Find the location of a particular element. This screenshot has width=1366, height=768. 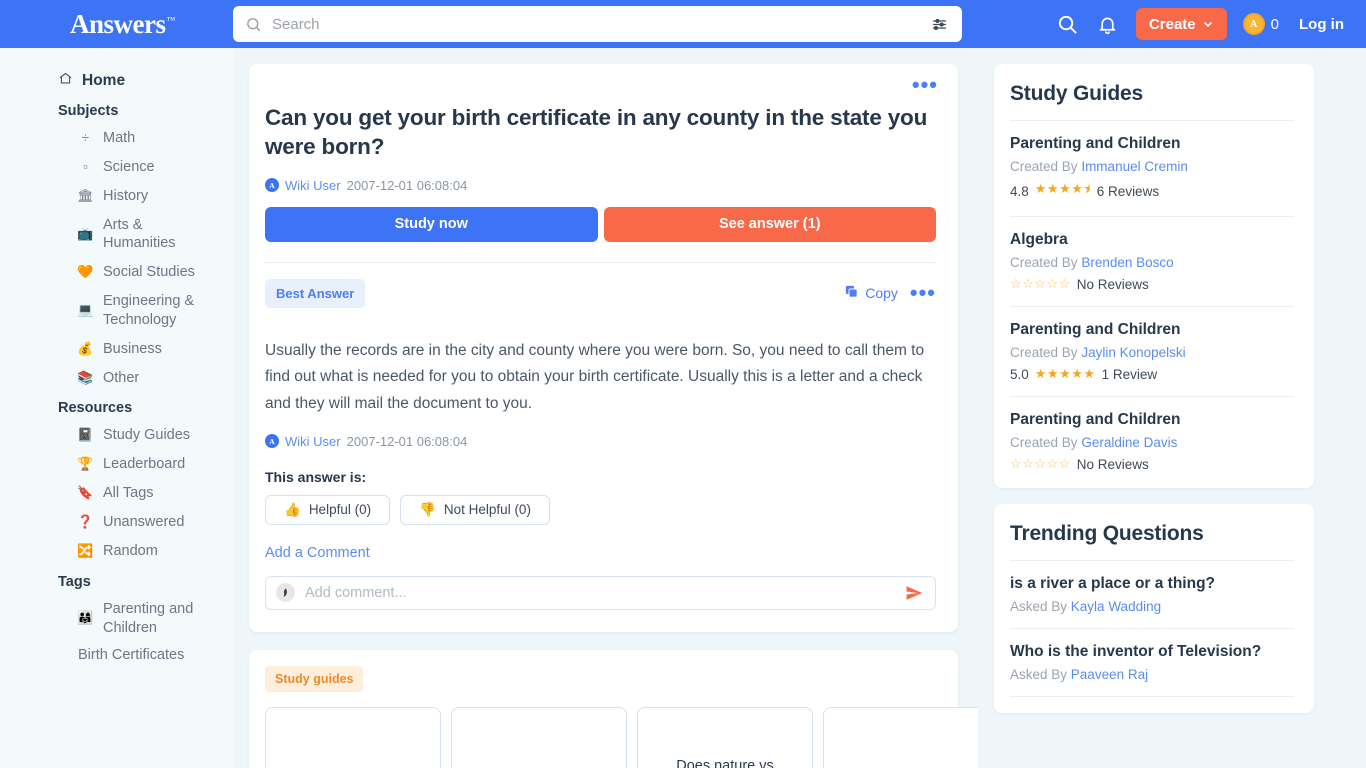

books-icon: 📚 is located at coordinates (85, 377).